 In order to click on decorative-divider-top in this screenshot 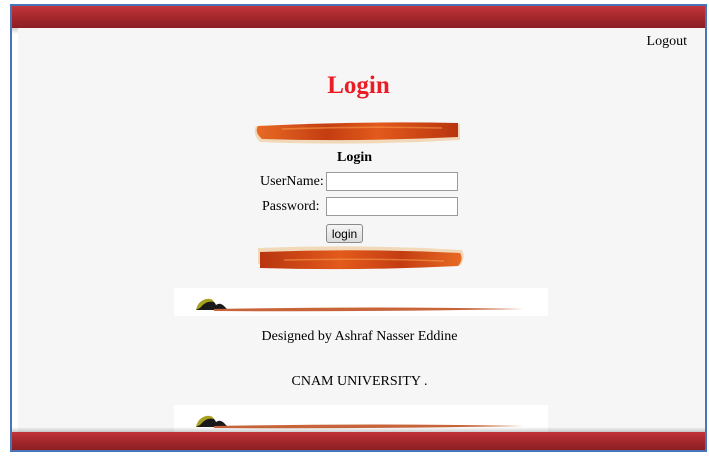, I will do `click(361, 302)`.